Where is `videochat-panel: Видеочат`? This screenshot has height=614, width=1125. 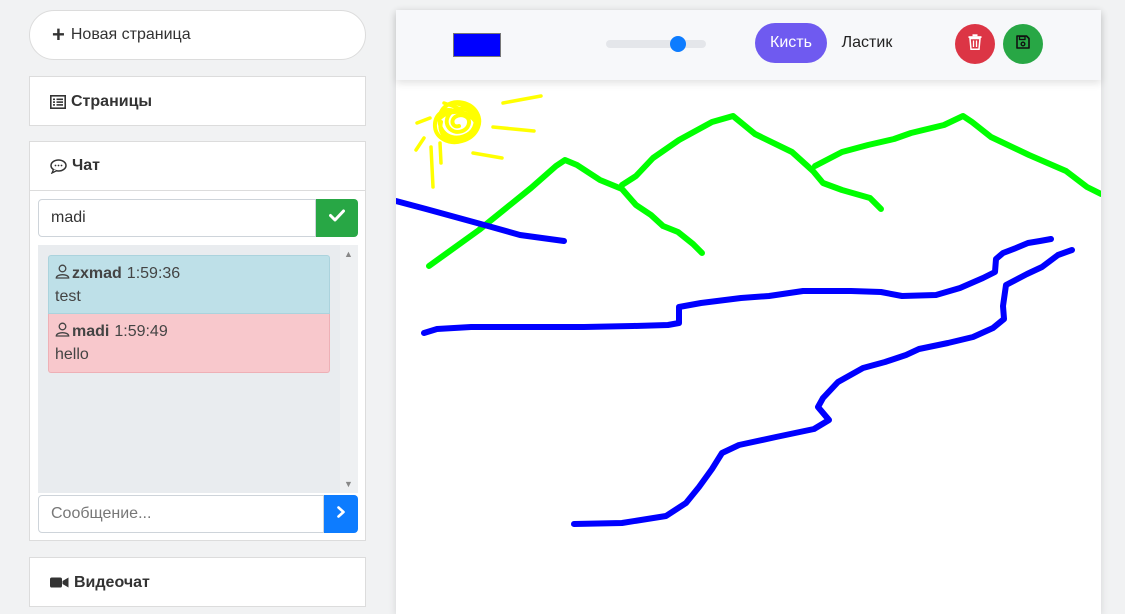
videochat-panel: Видеочат is located at coordinates (197, 582).